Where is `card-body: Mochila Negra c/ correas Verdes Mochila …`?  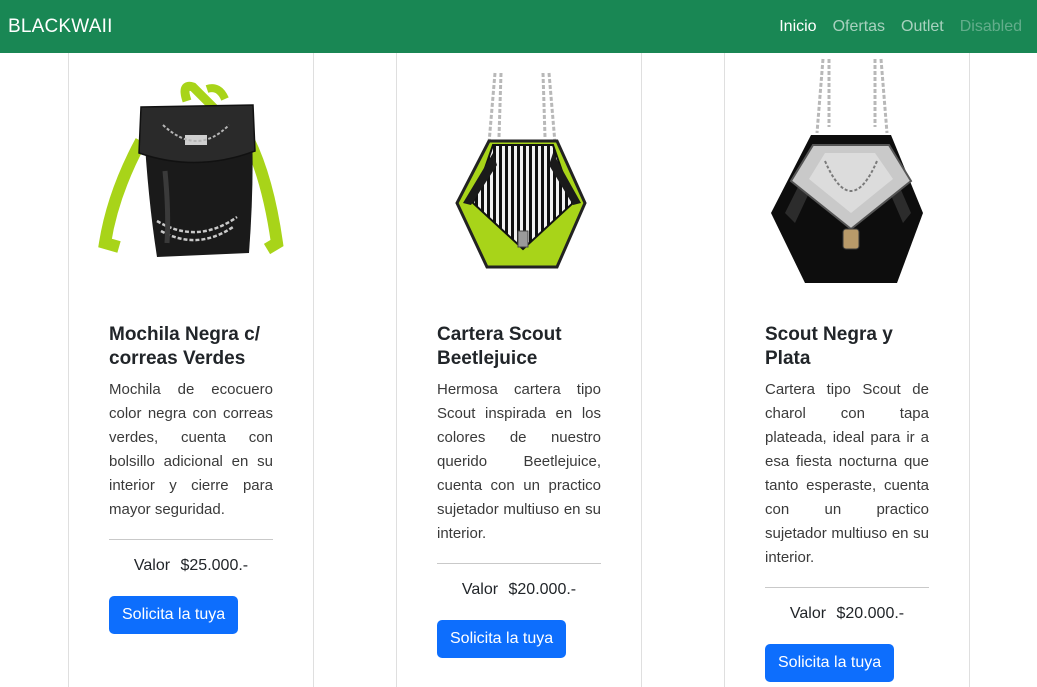
card-body: Mochila Negra c/ correas Verdes Mochila … is located at coordinates (191, 478).